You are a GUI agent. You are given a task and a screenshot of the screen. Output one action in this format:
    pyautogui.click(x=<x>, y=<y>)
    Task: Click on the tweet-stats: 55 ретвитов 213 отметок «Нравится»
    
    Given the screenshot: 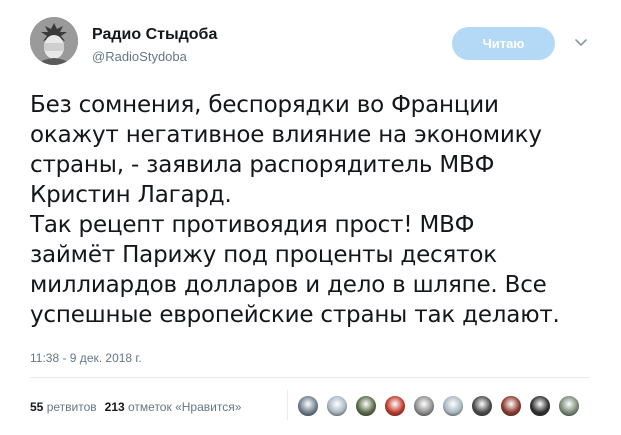 What is the action you would take?
    pyautogui.click(x=135, y=407)
    